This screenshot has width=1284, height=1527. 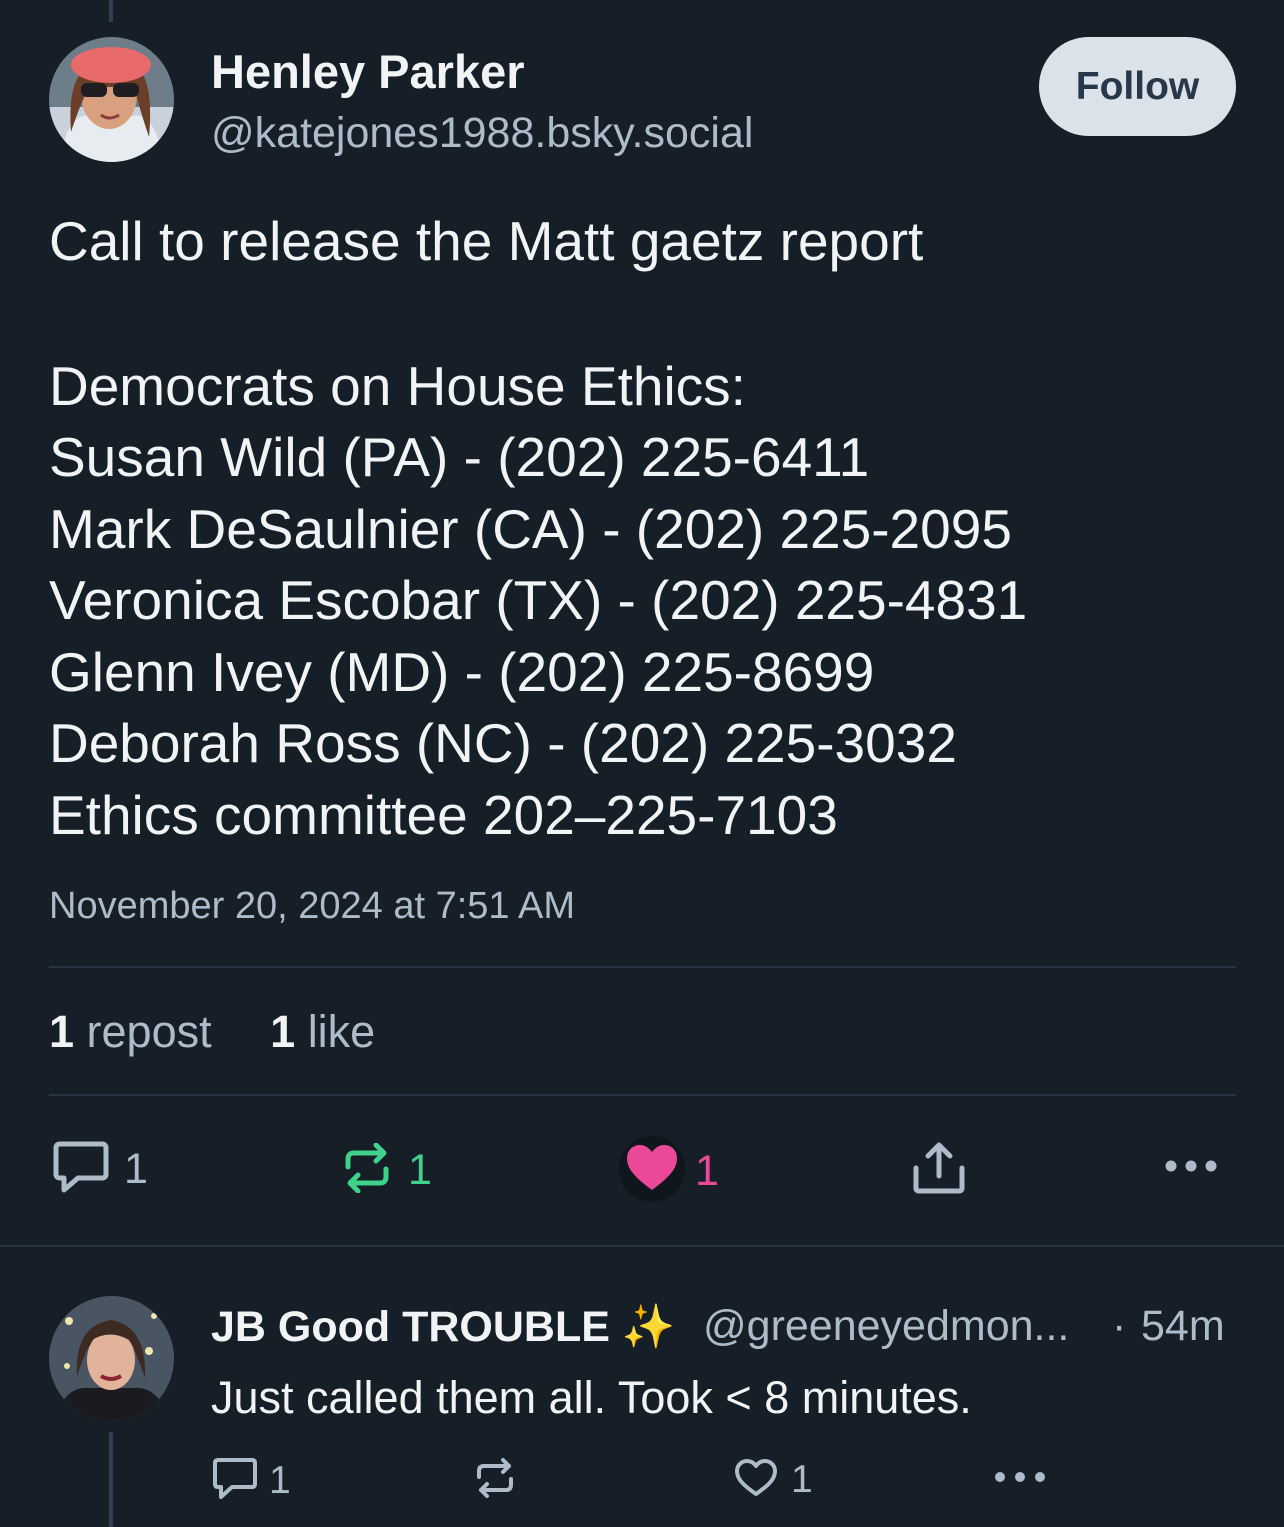 I want to click on share-icon, so click(x=939, y=1170).